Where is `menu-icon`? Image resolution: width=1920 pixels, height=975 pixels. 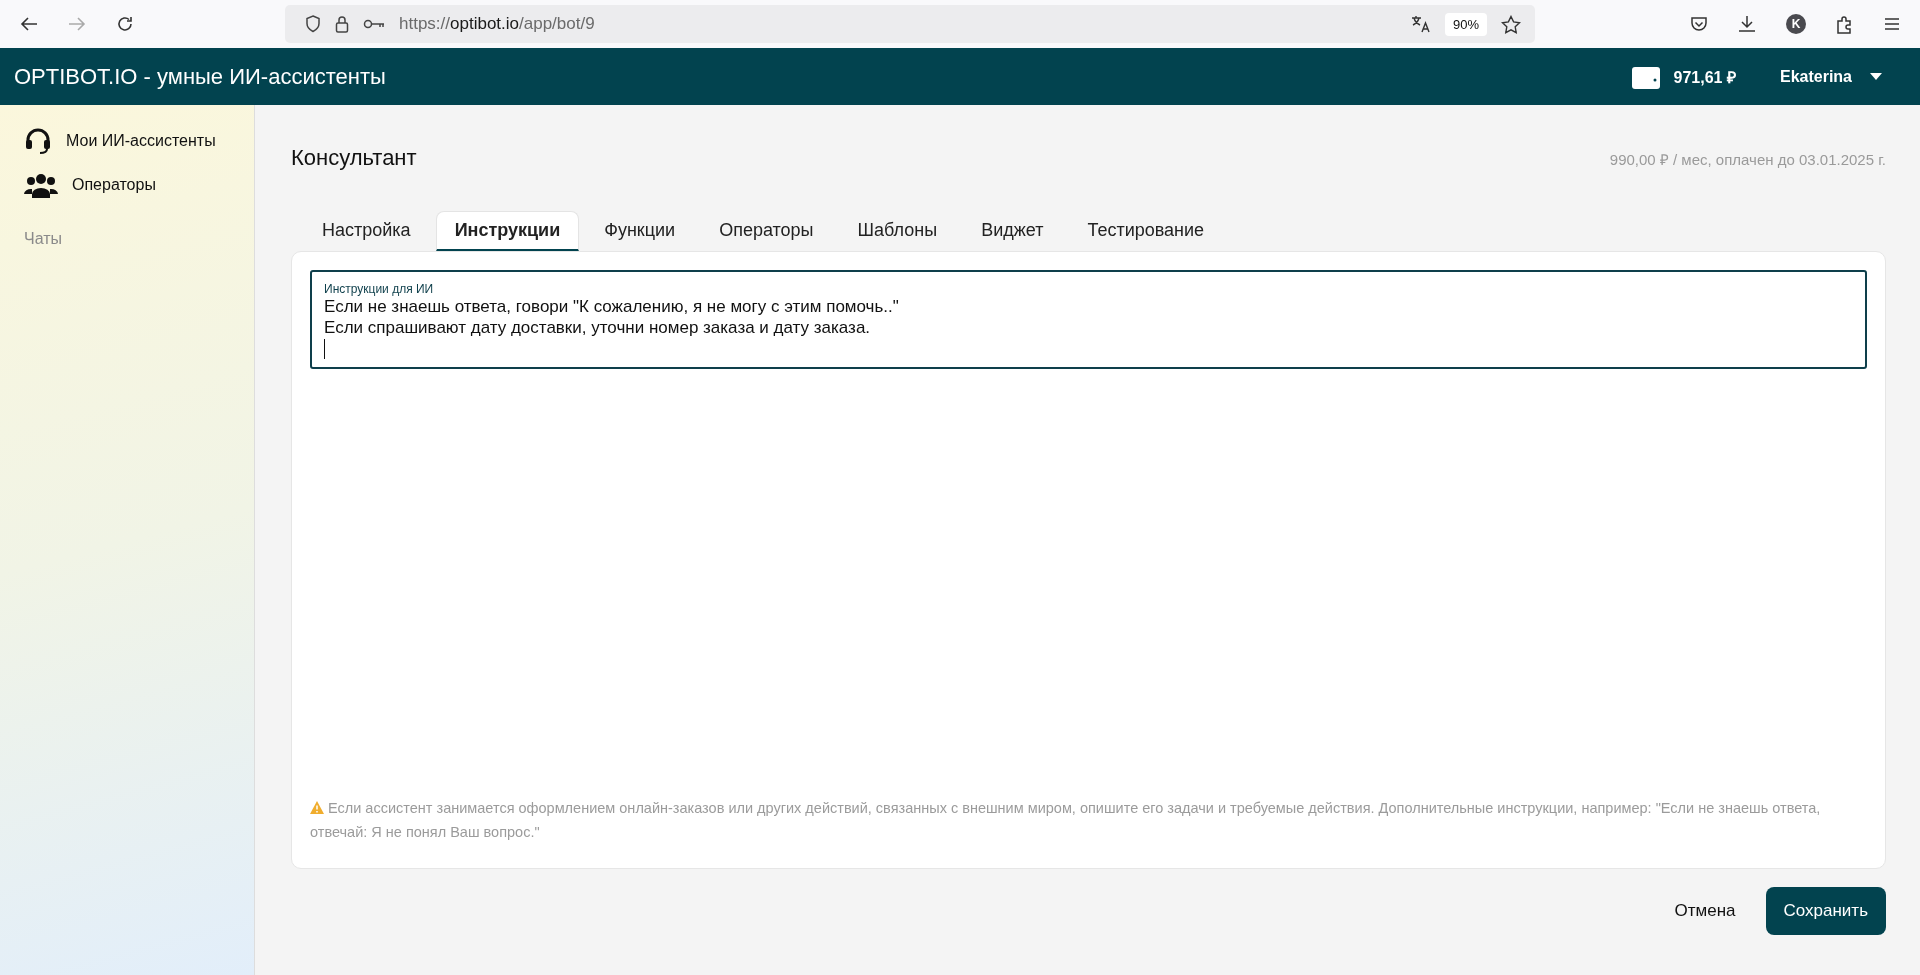 menu-icon is located at coordinates (1892, 24).